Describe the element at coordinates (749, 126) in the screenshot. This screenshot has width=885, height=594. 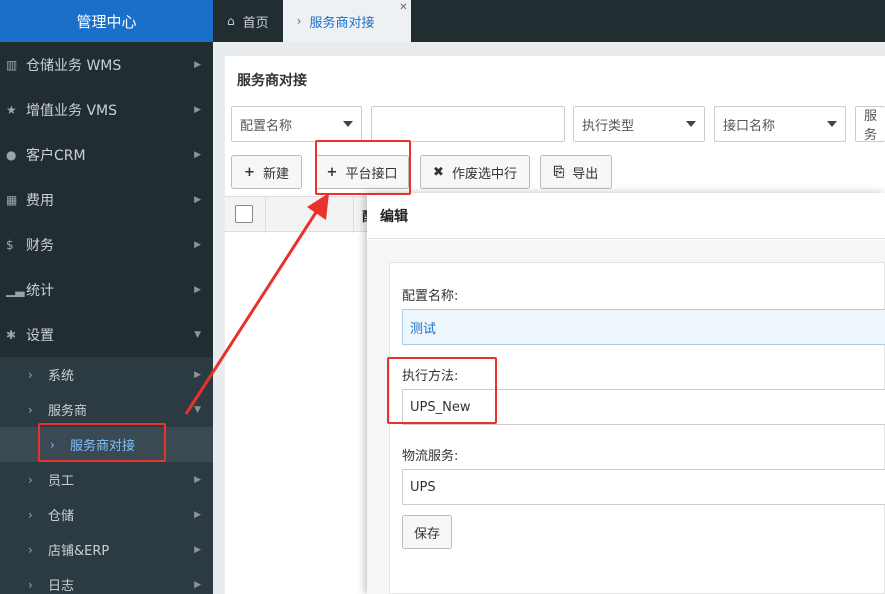
I see `filter-label: 接口名称` at that location.